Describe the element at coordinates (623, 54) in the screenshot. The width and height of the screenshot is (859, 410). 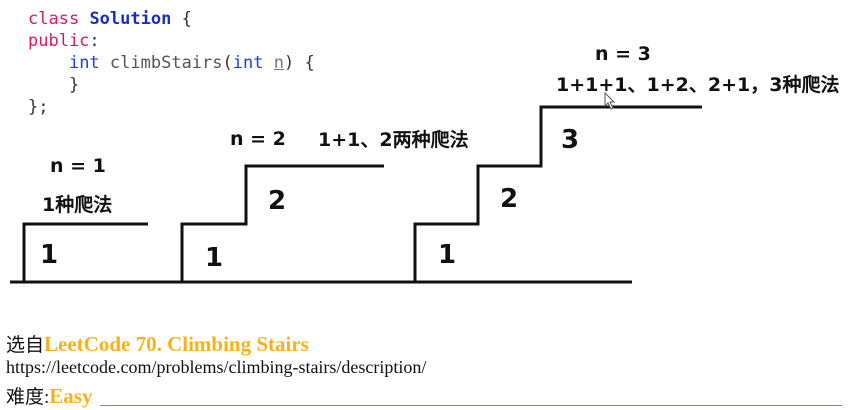
I see `diagram-title-n3: n = 3` at that location.